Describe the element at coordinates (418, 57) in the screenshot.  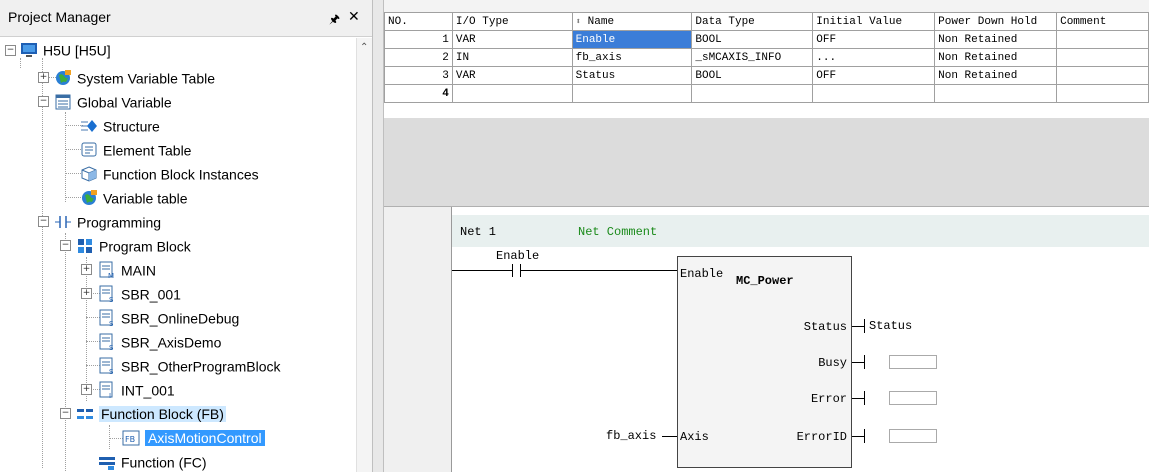
I see `row-number: 2` at that location.